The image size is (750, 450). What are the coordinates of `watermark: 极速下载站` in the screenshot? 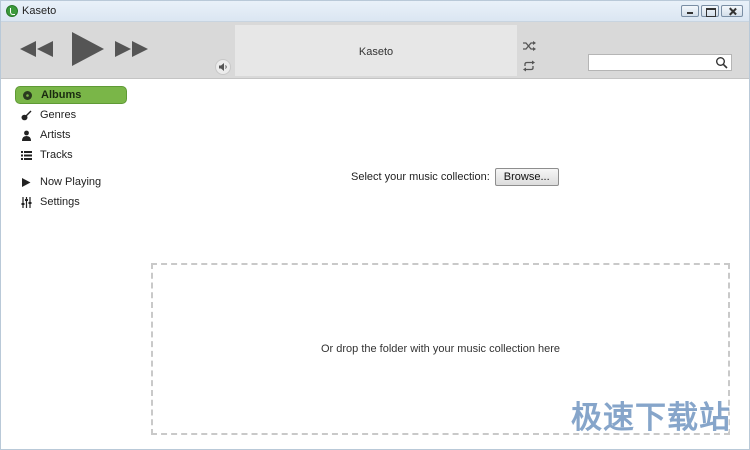 It's located at (651, 418).